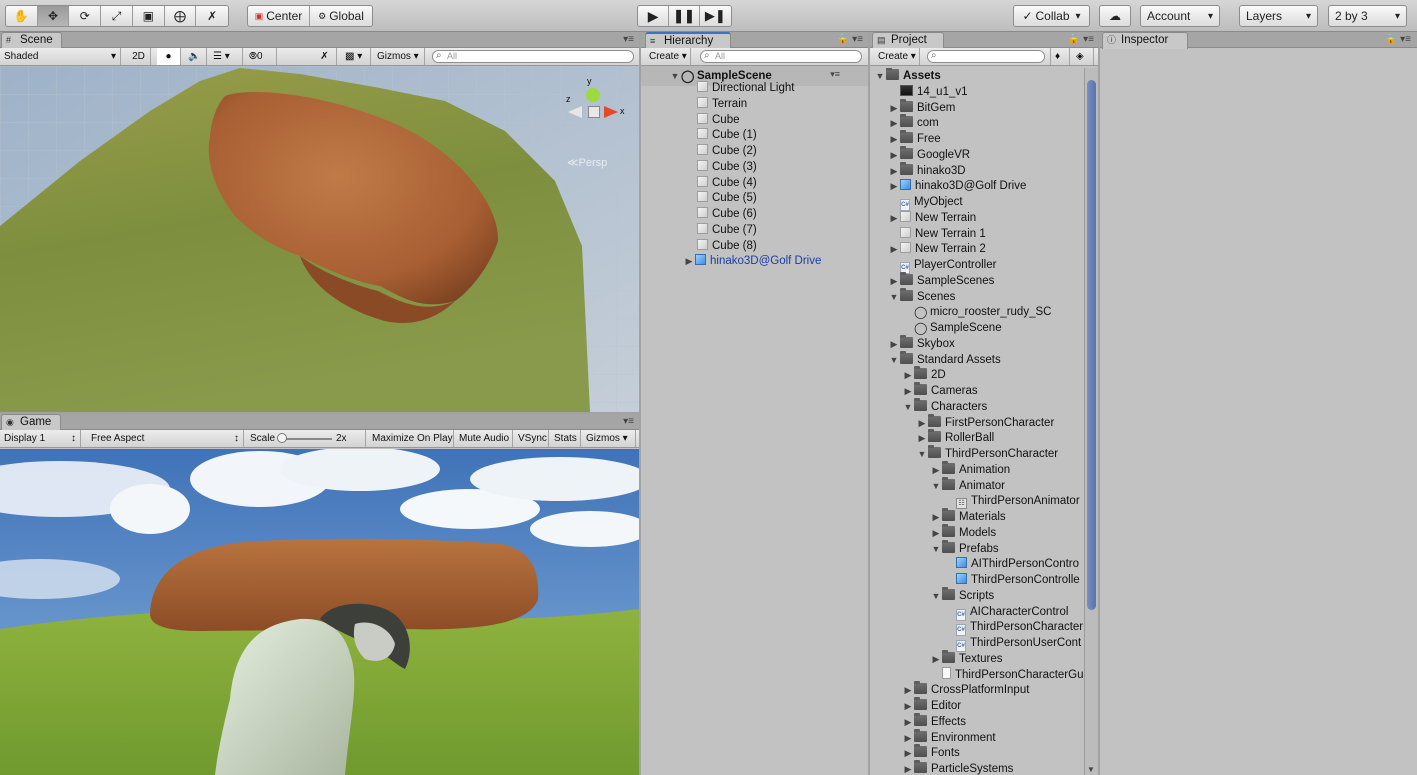  Describe the element at coordinates (957, 767) in the screenshot. I see `project-item: ▶ ParticleSystems` at that location.